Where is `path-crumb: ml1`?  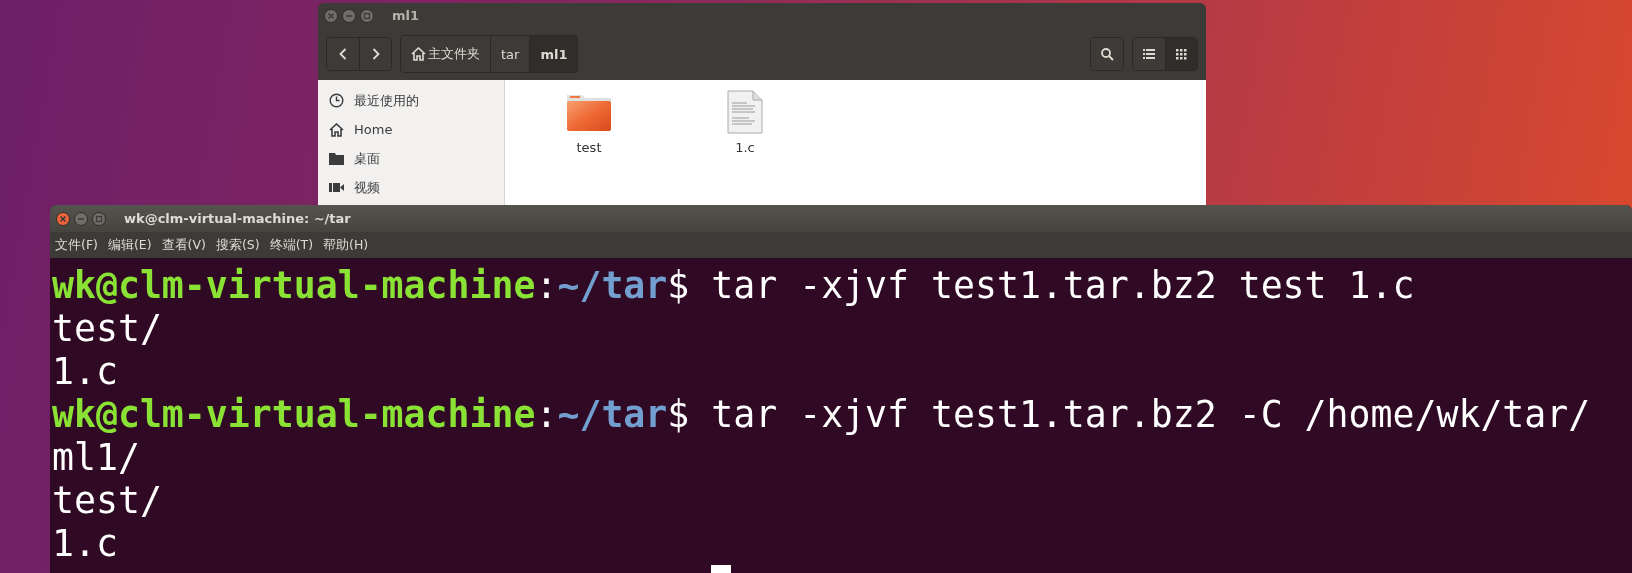
path-crumb: ml1 is located at coordinates (553, 54).